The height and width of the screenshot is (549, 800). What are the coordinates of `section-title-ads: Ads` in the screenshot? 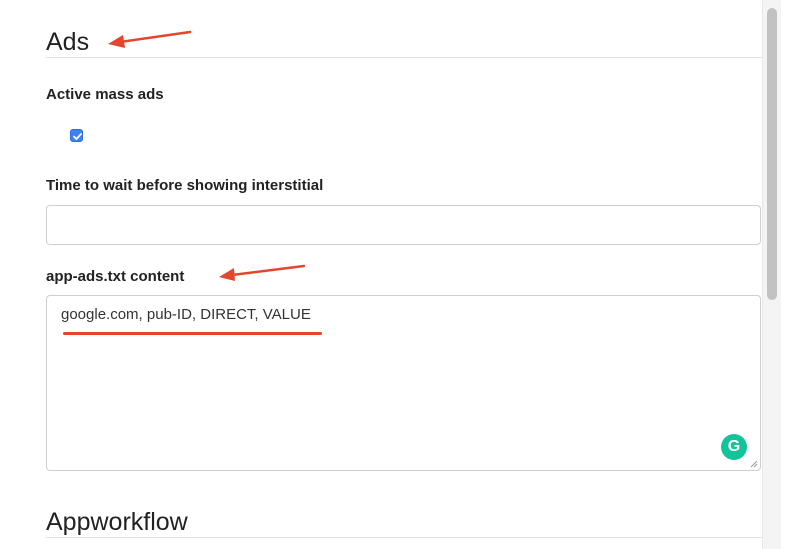 It's located at (68, 42).